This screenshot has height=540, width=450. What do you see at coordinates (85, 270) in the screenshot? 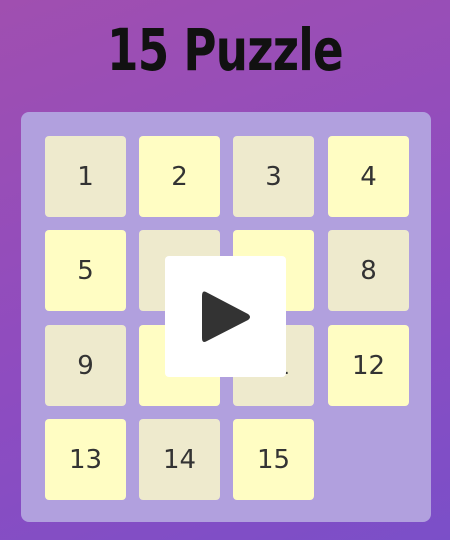
I see `tile-5: 5` at bounding box center [85, 270].